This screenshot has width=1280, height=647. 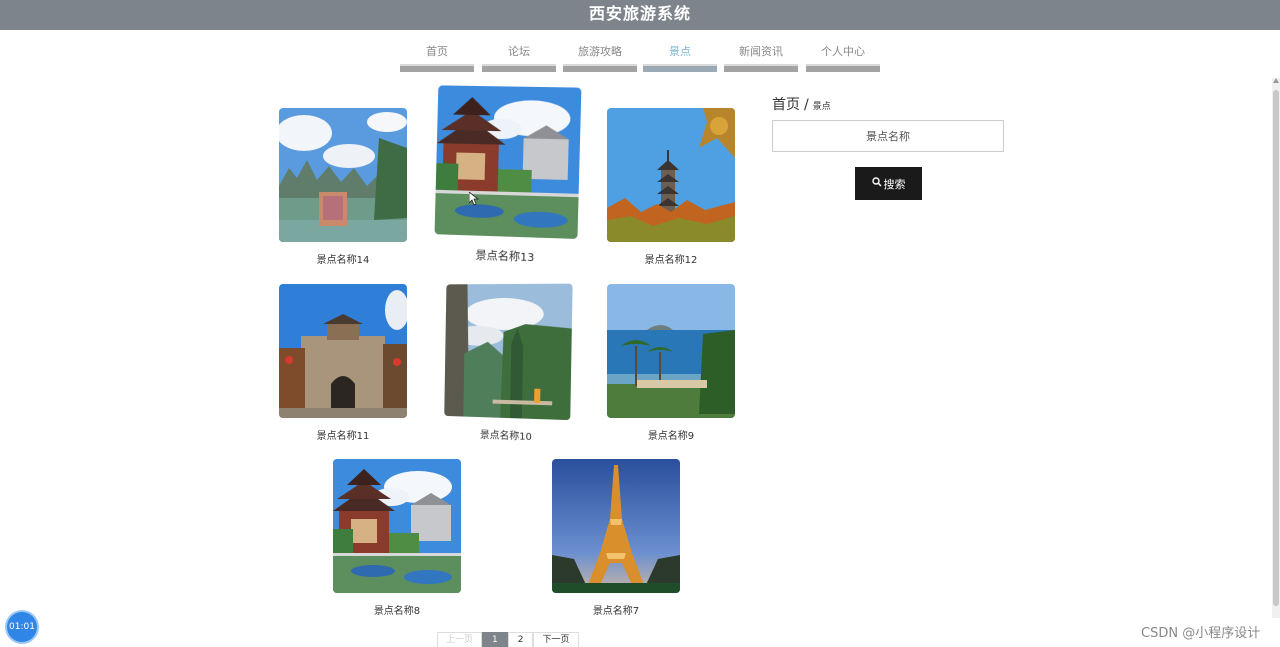 What do you see at coordinates (843, 51) in the screenshot?
I see `nav-item-label: 个人中心` at bounding box center [843, 51].